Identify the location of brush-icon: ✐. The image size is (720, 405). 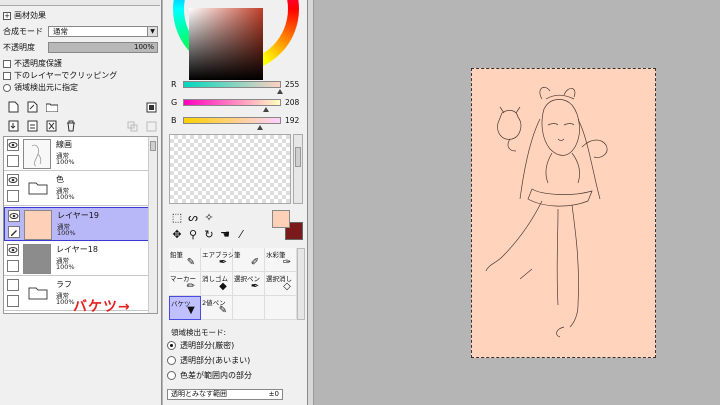
(255, 262).